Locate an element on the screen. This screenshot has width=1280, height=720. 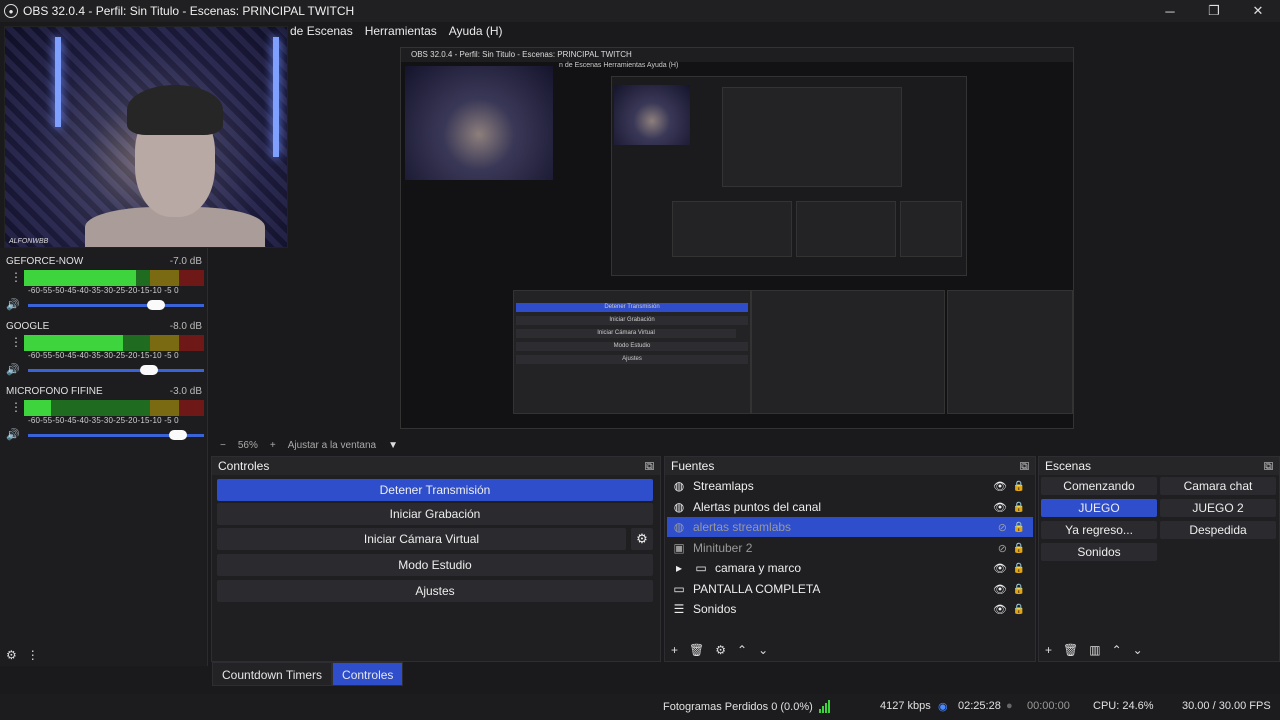
studio-mode-button: Modo Estudio is located at coordinates (435, 565).